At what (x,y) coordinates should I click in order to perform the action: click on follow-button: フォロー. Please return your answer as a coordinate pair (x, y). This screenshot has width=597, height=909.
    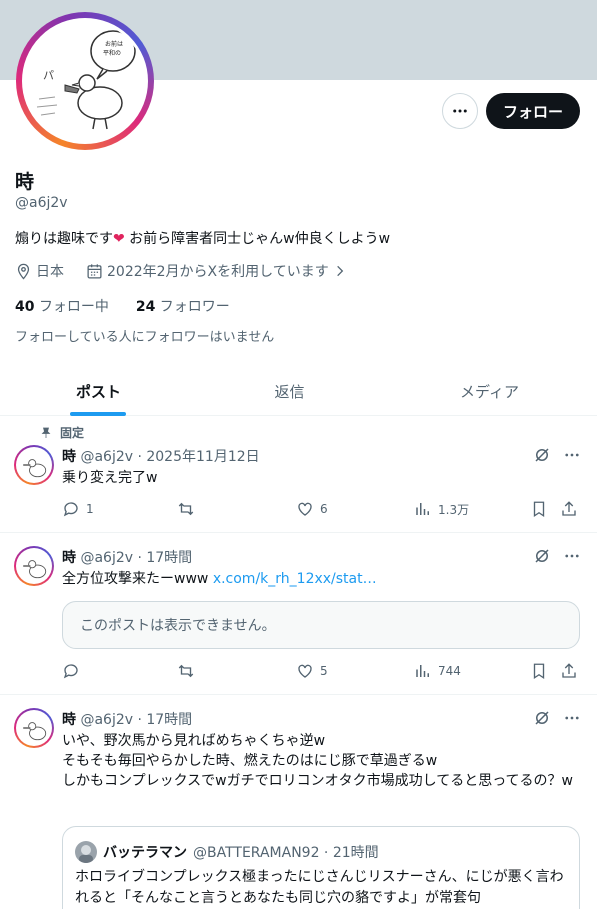
    Looking at the image, I should click on (533, 111).